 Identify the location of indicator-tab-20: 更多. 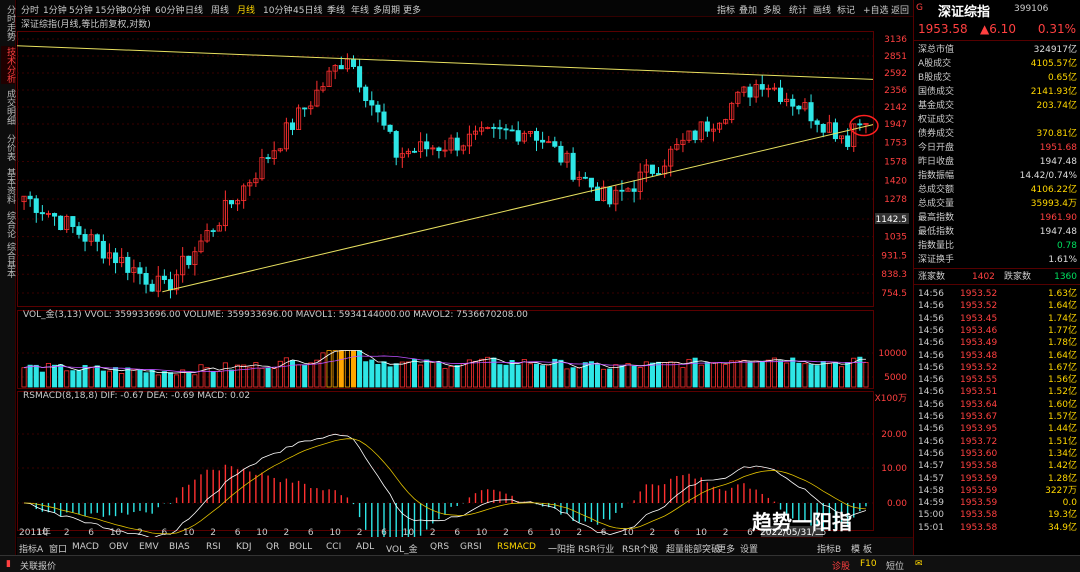
(726, 548).